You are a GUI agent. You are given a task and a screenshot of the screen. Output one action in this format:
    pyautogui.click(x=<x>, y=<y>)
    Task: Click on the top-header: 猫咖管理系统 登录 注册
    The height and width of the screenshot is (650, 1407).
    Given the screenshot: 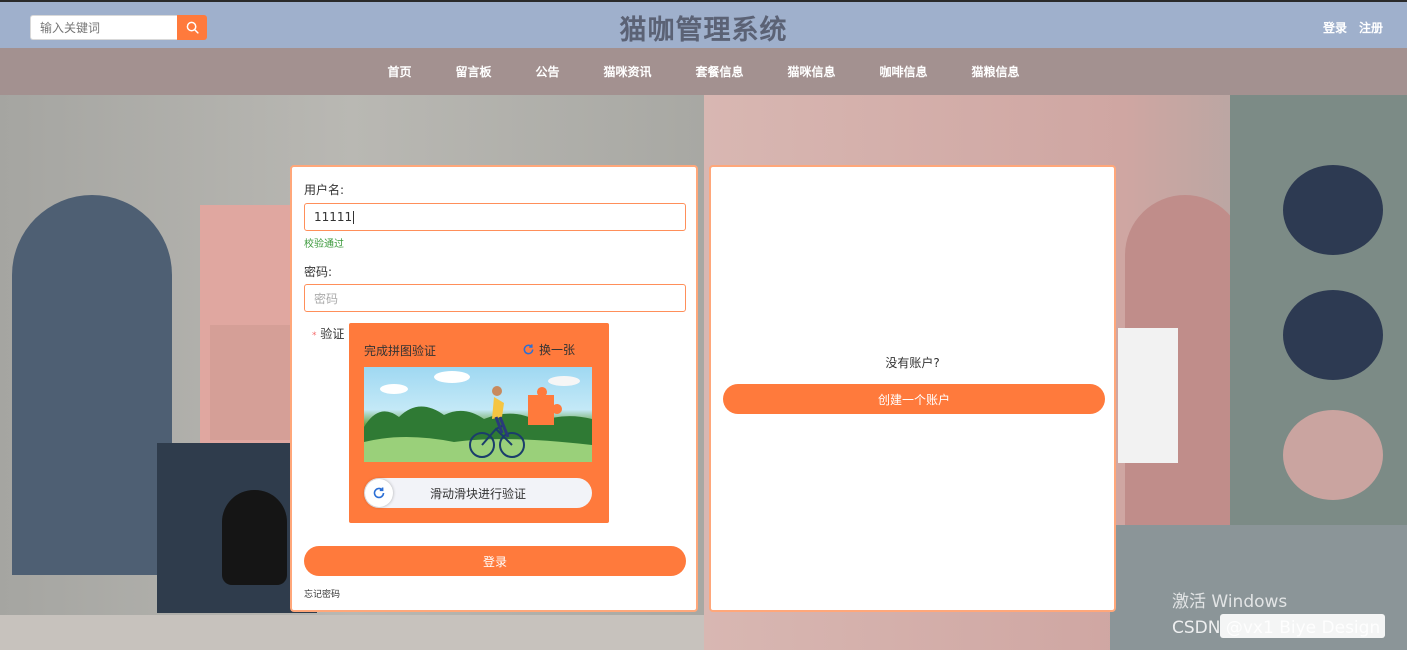 What is the action you would take?
    pyautogui.click(x=703, y=24)
    